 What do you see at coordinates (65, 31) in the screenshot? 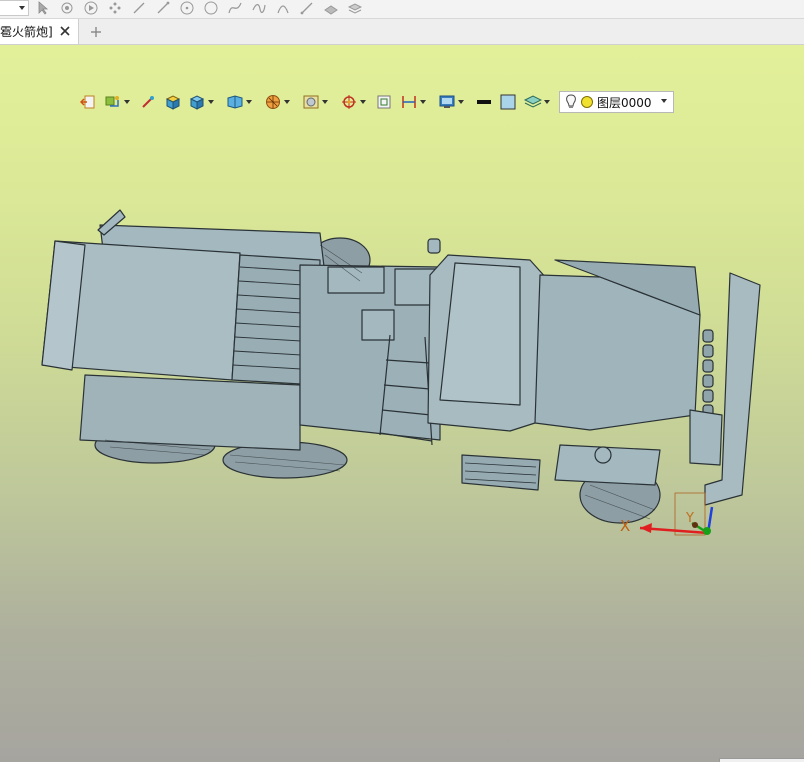
I see `close-tab-icon` at bounding box center [65, 31].